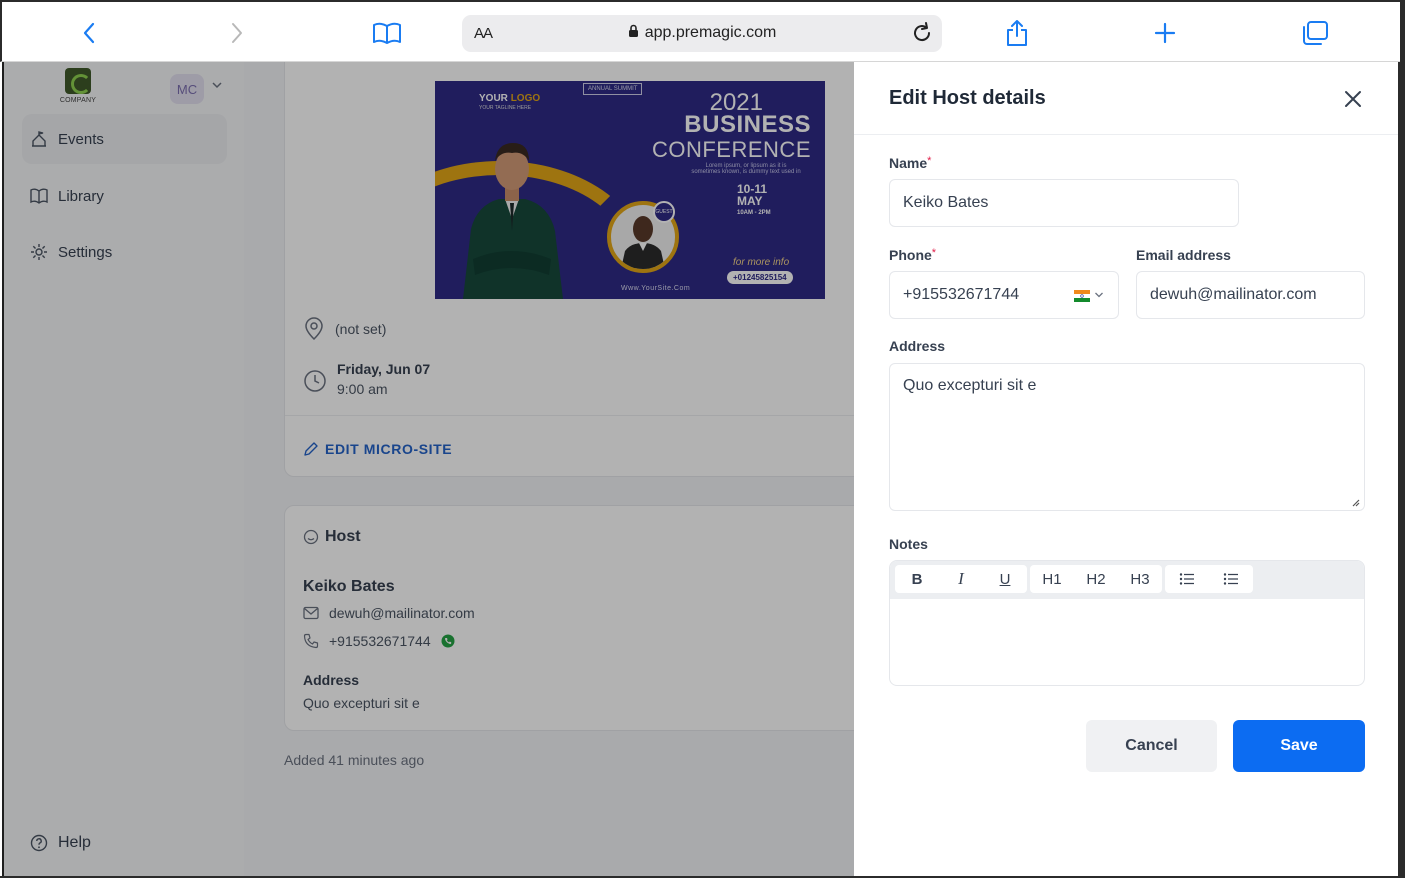  What do you see at coordinates (1165, 33) in the screenshot?
I see `new-tab-icon` at bounding box center [1165, 33].